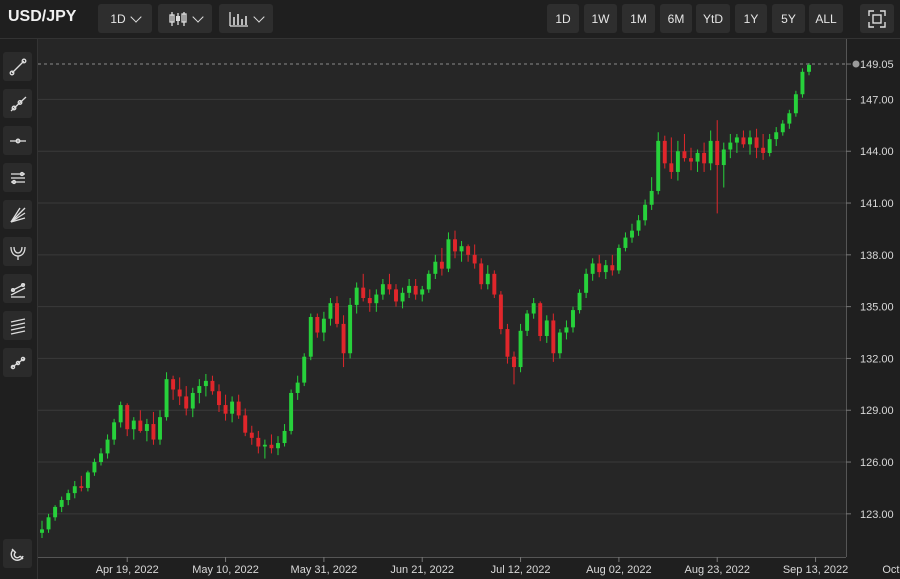 This screenshot has height=579, width=900. What do you see at coordinates (877, 515) in the screenshot?
I see `y-tick-label: 123.00` at bounding box center [877, 515].